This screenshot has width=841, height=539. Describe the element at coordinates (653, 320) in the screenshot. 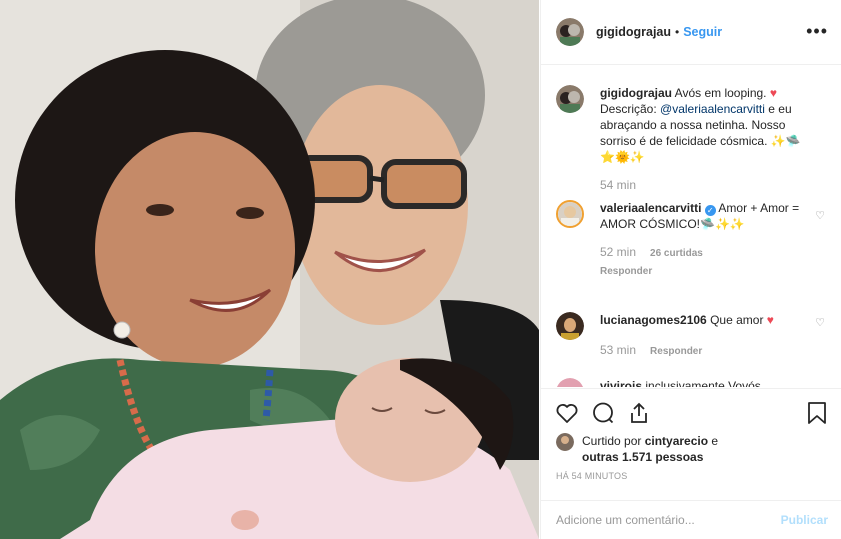

I see `comment-username: lucianagomes2106` at that location.